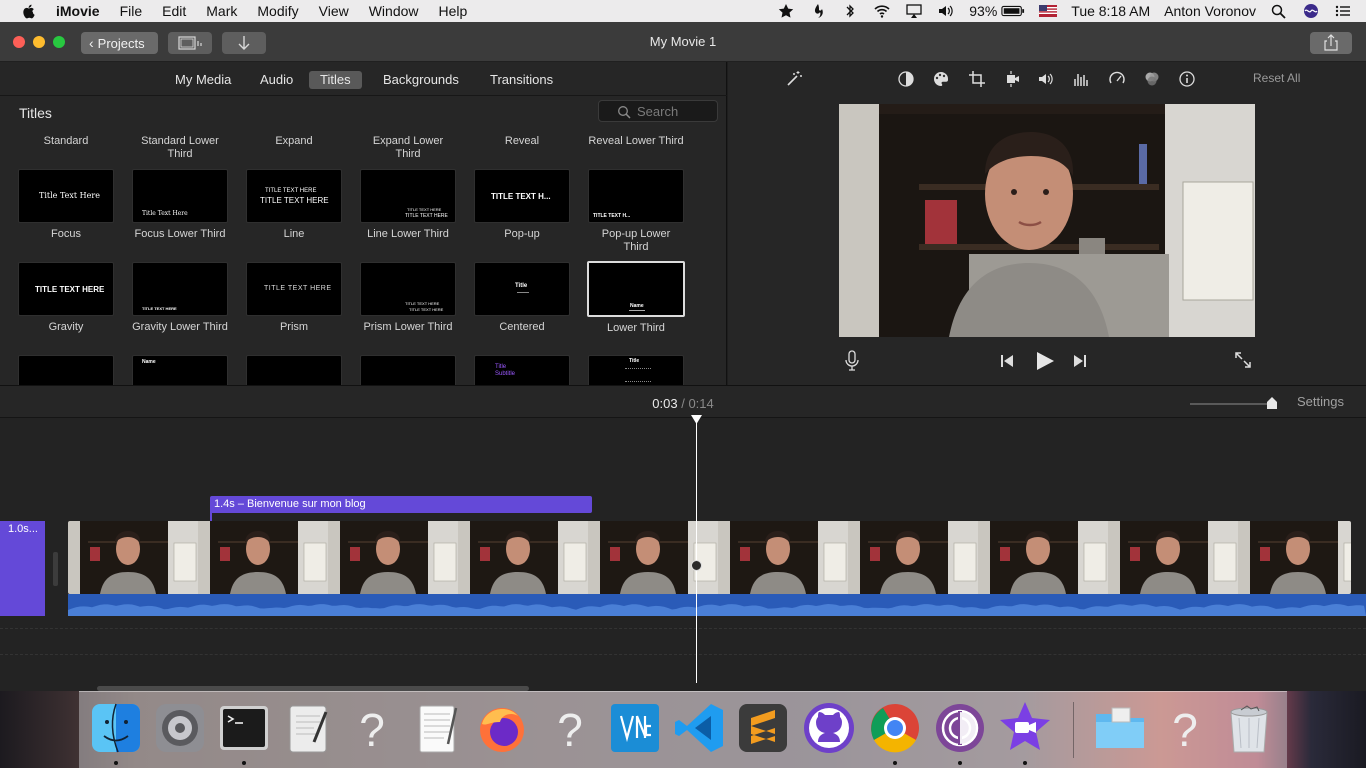 The width and height of the screenshot is (1366, 768). Describe the element at coordinates (696, 420) in the screenshot. I see `playhead-handle` at that location.